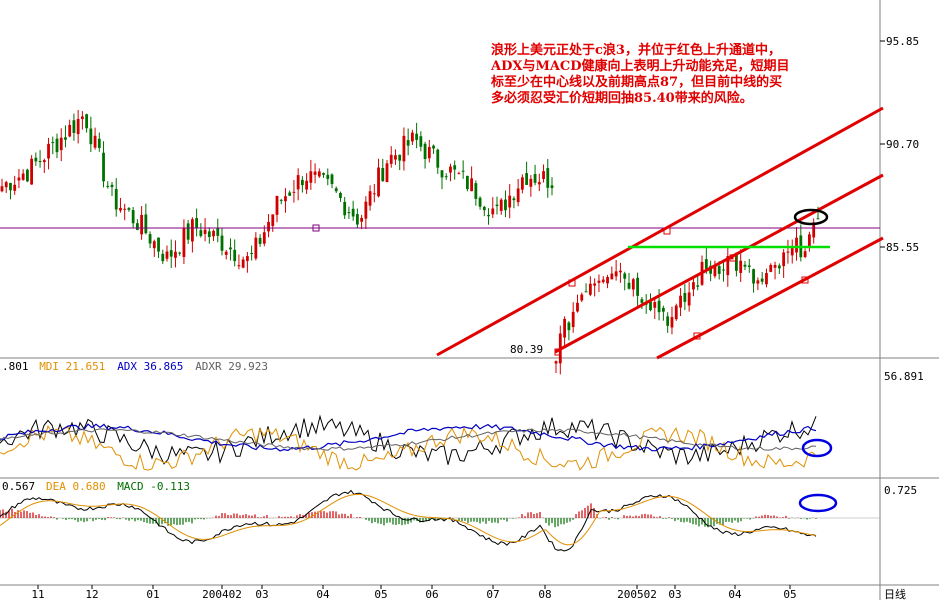  I want to click on dmi-legend-adxr: ADXR 29.923, so click(231, 366).